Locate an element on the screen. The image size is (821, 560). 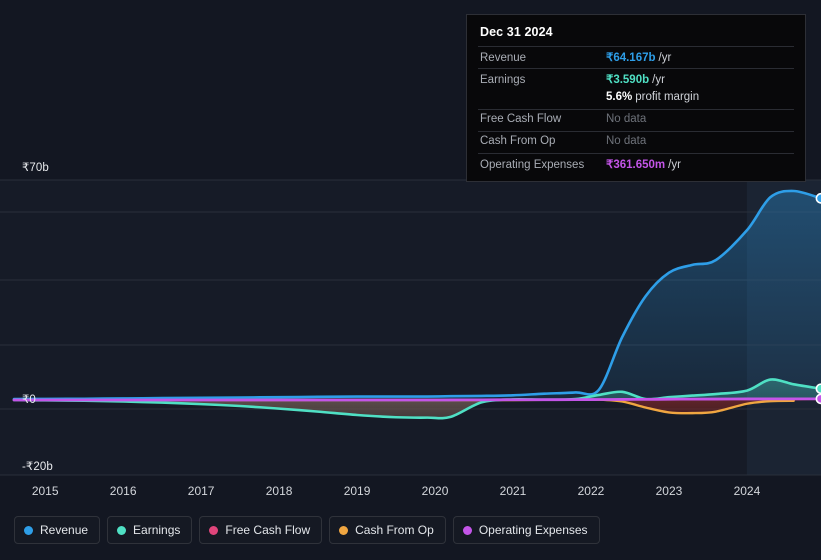
x-axis-tick-label: 2015 is located at coordinates (45, 491).